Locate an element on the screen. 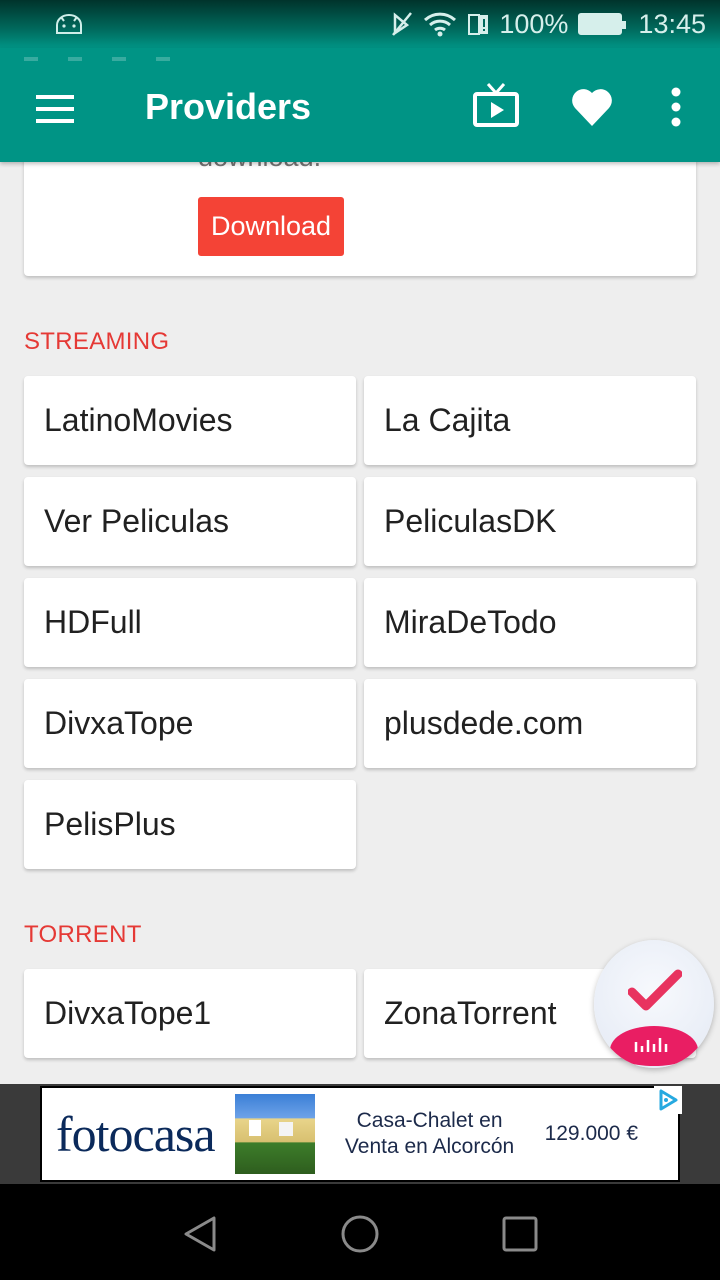 Image resolution: width=720 pixels, height=1280 pixels. ad-choices-icon is located at coordinates (668, 1100).